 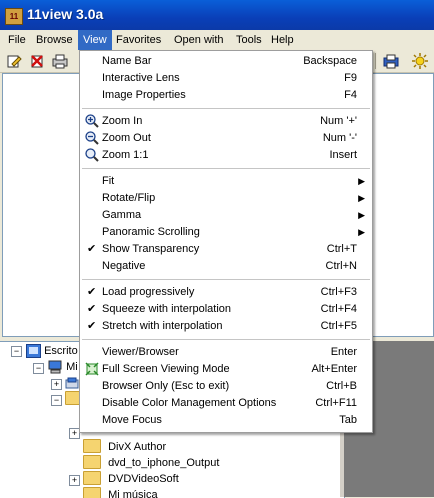 What do you see at coordinates (375, 61) in the screenshot?
I see `toolbar-separator` at bounding box center [375, 61].